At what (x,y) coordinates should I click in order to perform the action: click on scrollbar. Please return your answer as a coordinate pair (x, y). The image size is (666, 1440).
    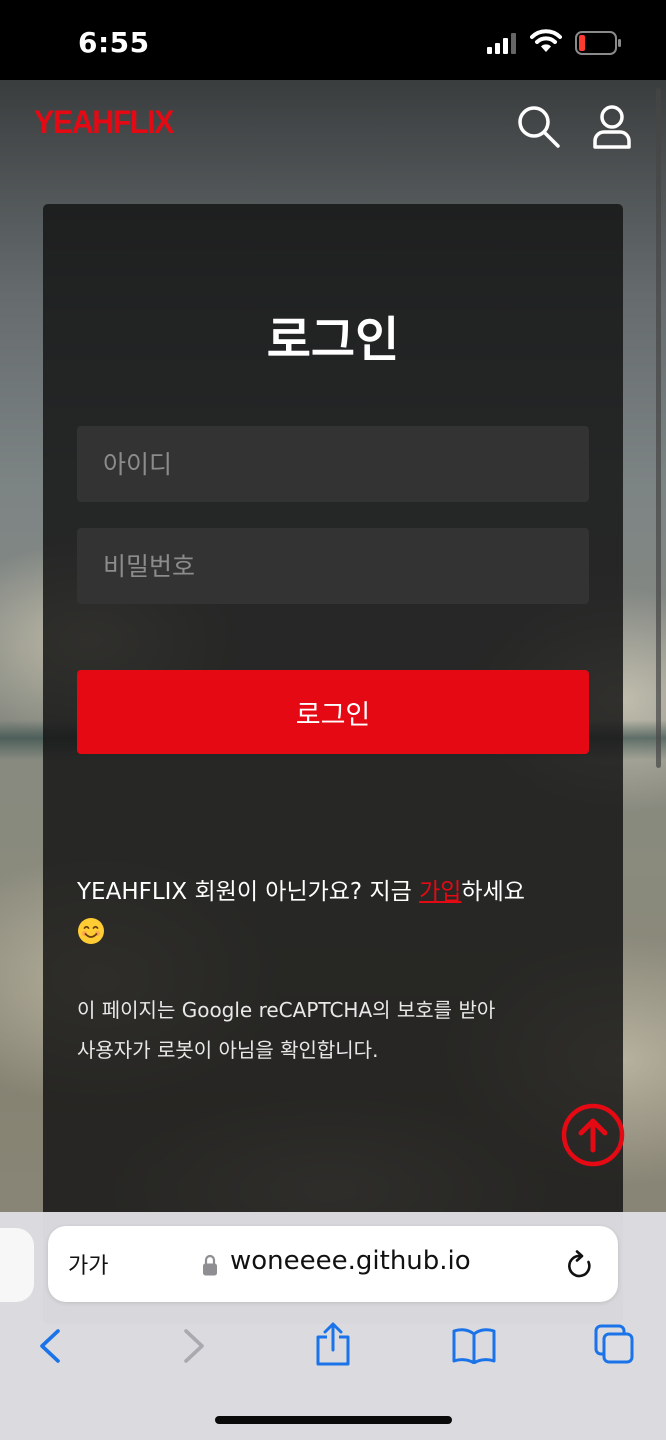
    Looking at the image, I should click on (658, 428).